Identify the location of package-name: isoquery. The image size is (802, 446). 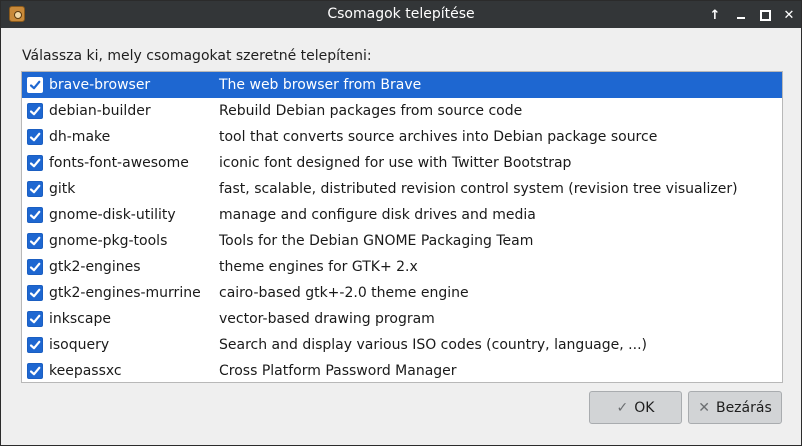
(79, 345).